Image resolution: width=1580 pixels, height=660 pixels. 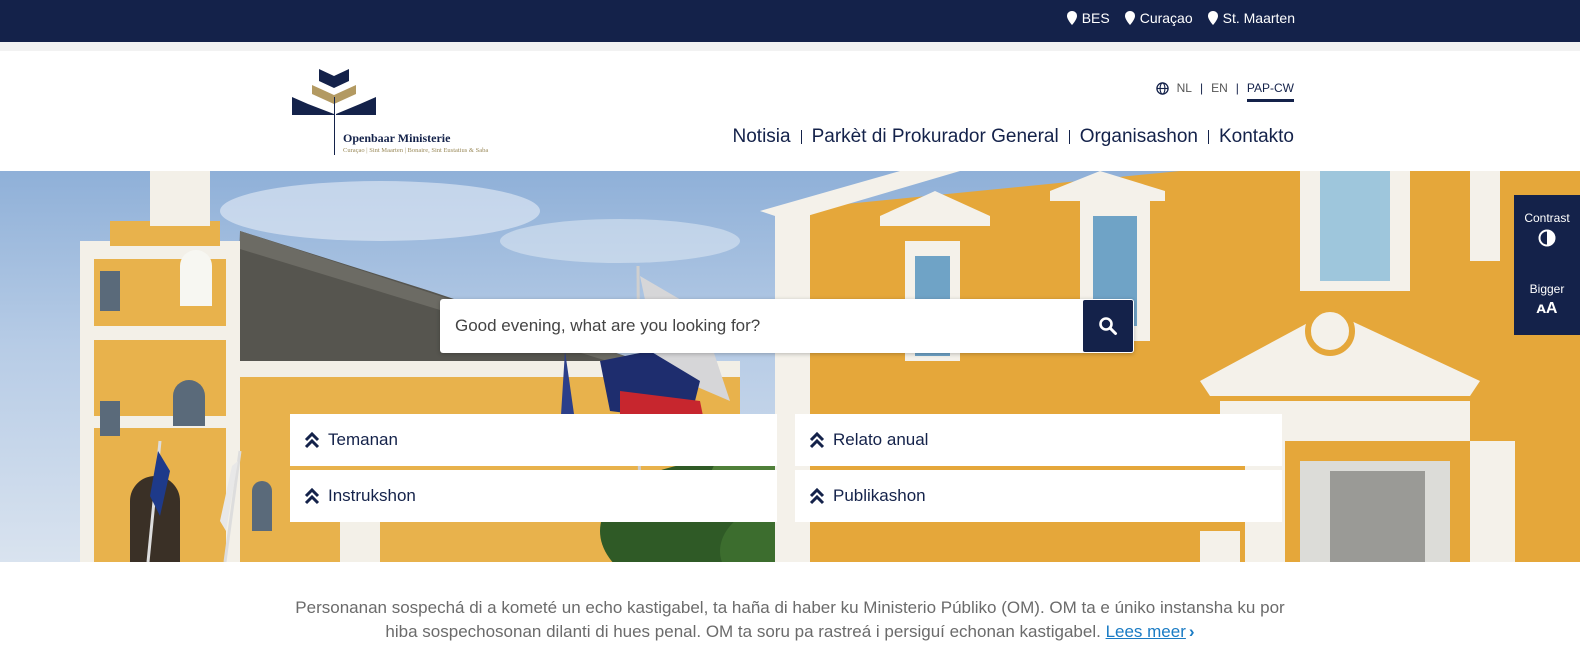 What do you see at coordinates (1191, 631) in the screenshot?
I see `chevron-right-icon: ›` at bounding box center [1191, 631].